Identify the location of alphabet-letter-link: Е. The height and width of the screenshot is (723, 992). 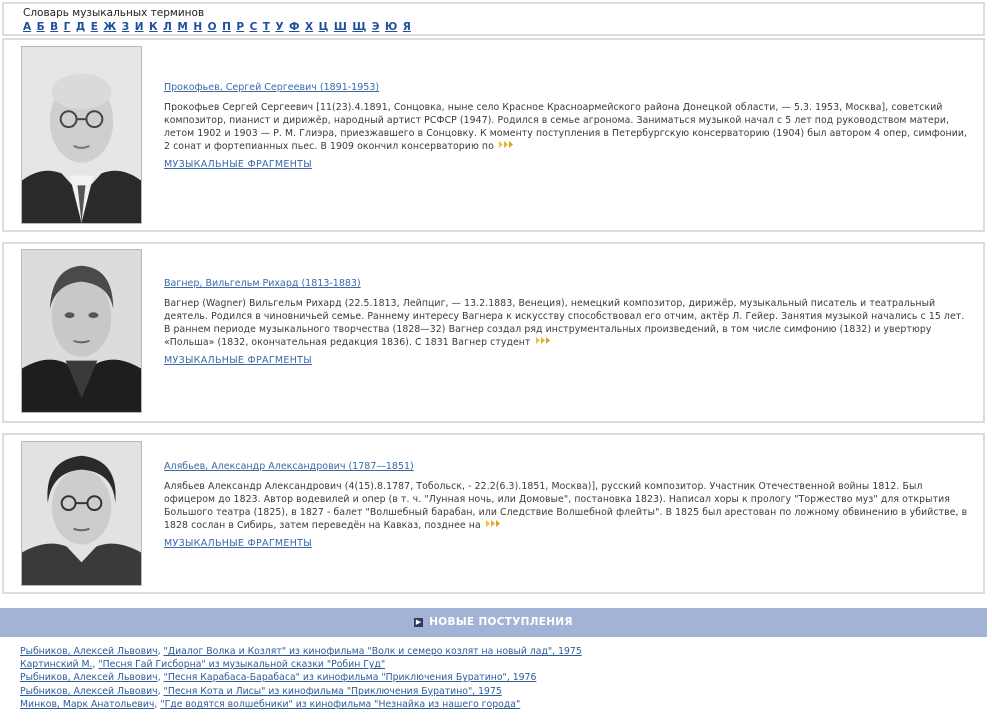
(94, 27).